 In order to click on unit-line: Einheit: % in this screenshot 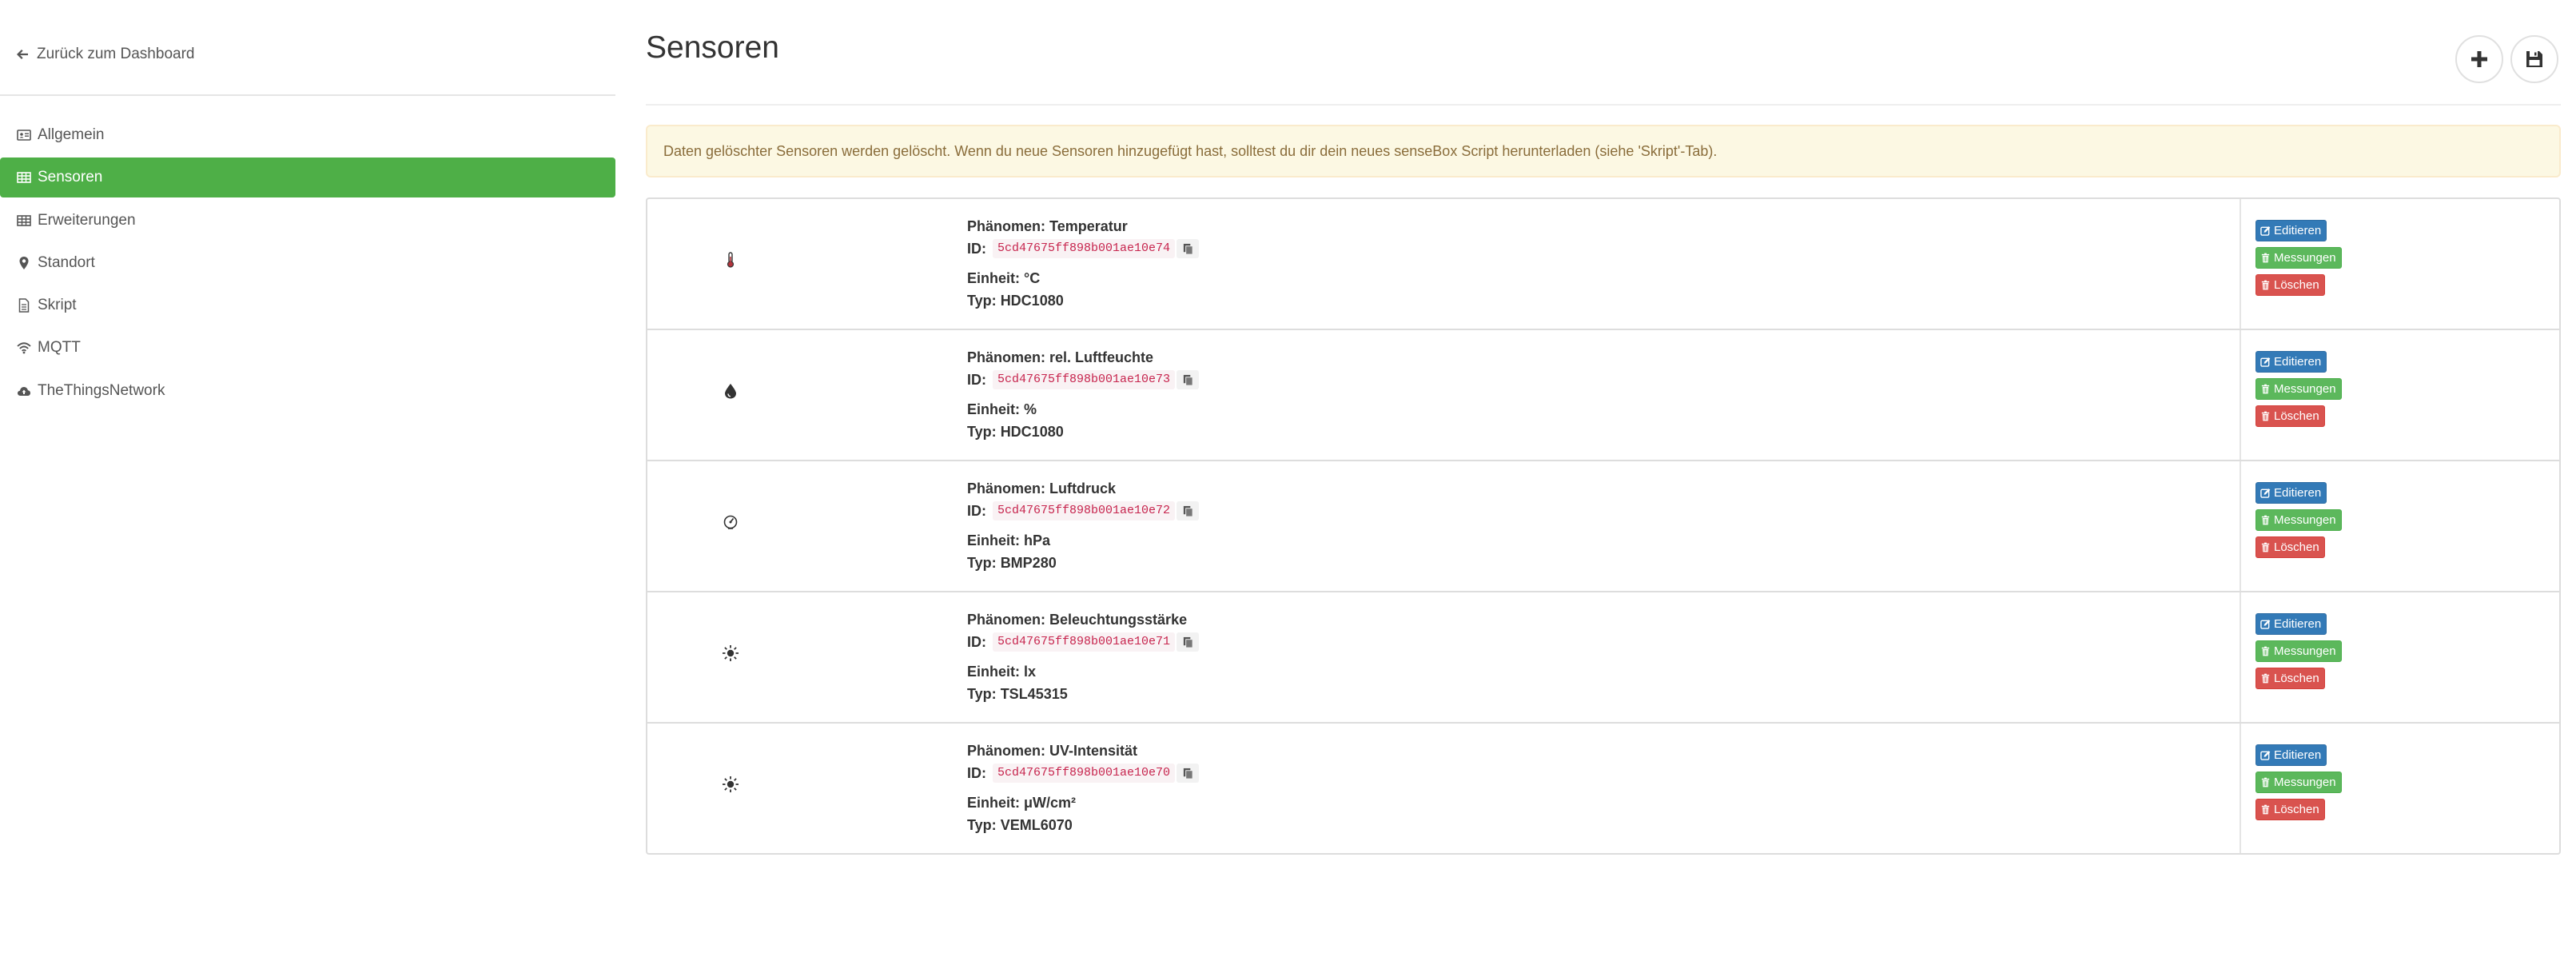, I will do `click(1083, 409)`.